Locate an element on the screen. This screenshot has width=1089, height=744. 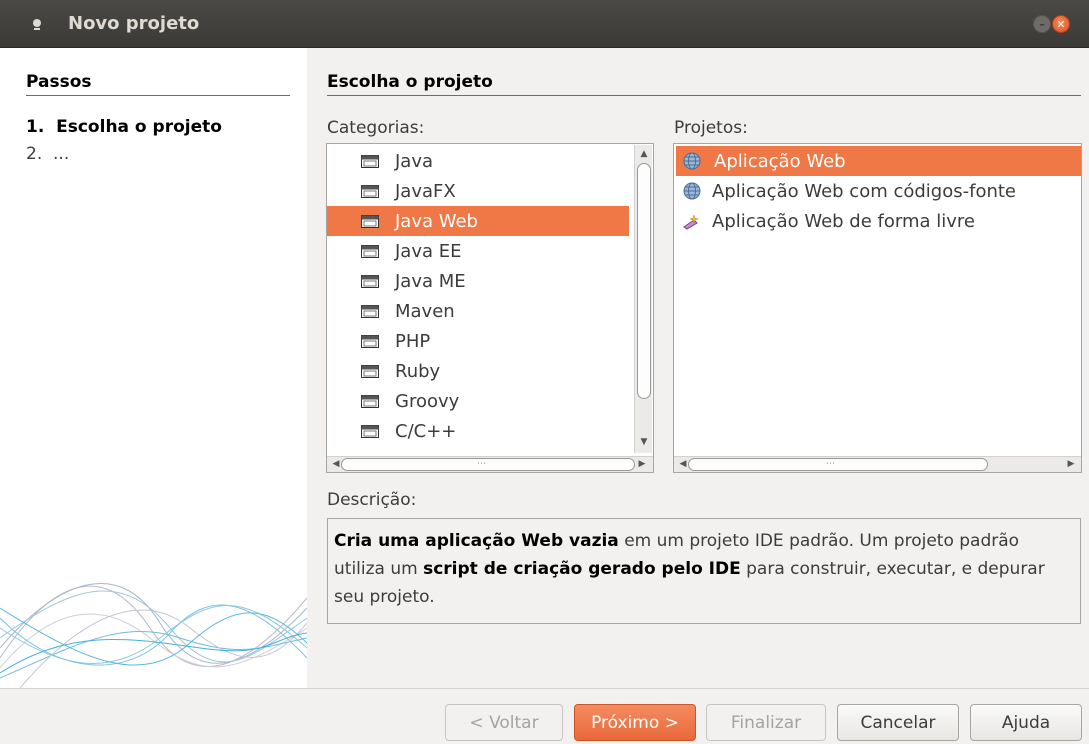
description-bold-1: Cria uma aplicação Web vazia is located at coordinates (476, 541).